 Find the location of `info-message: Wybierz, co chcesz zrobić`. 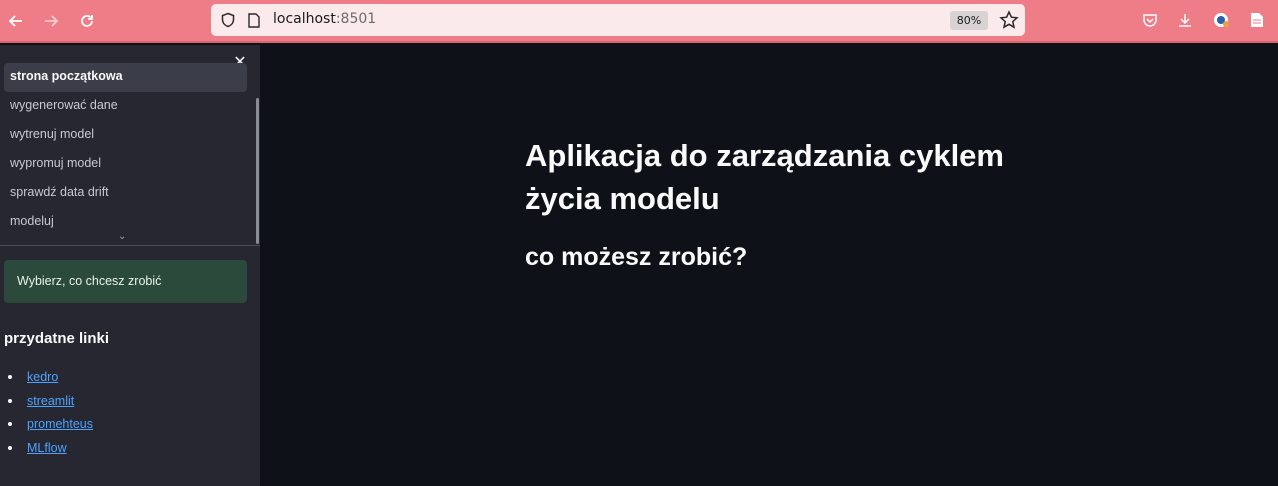

info-message: Wybierz, co chcesz zrobić is located at coordinates (125, 281).